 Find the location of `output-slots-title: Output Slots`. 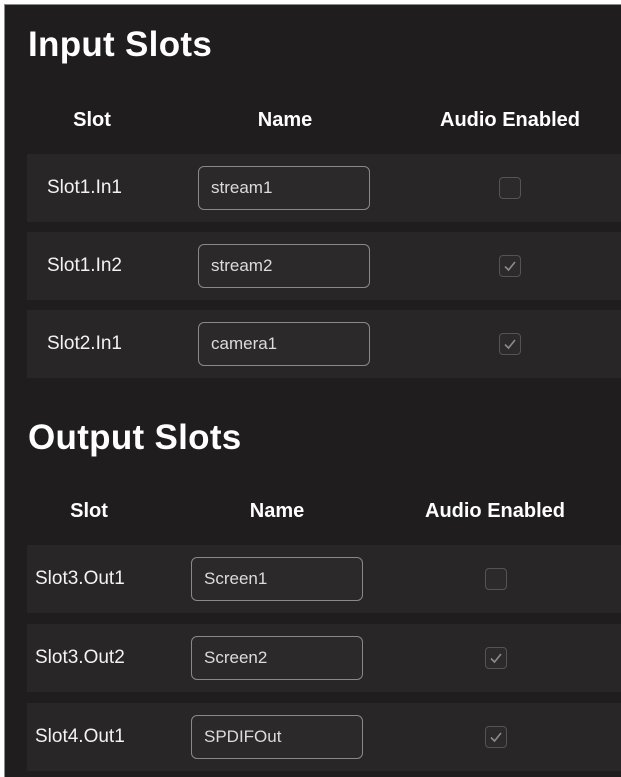

output-slots-title: Output Slots is located at coordinates (135, 437).